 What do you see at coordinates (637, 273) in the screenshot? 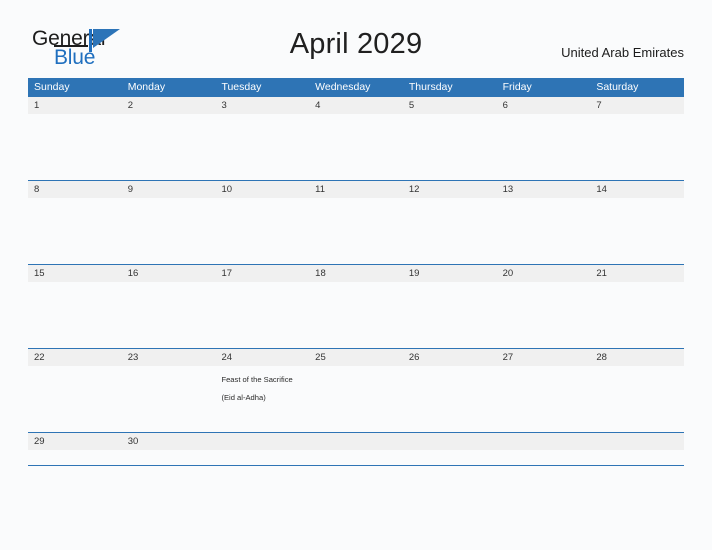
I see `day-number: 21` at bounding box center [637, 273].